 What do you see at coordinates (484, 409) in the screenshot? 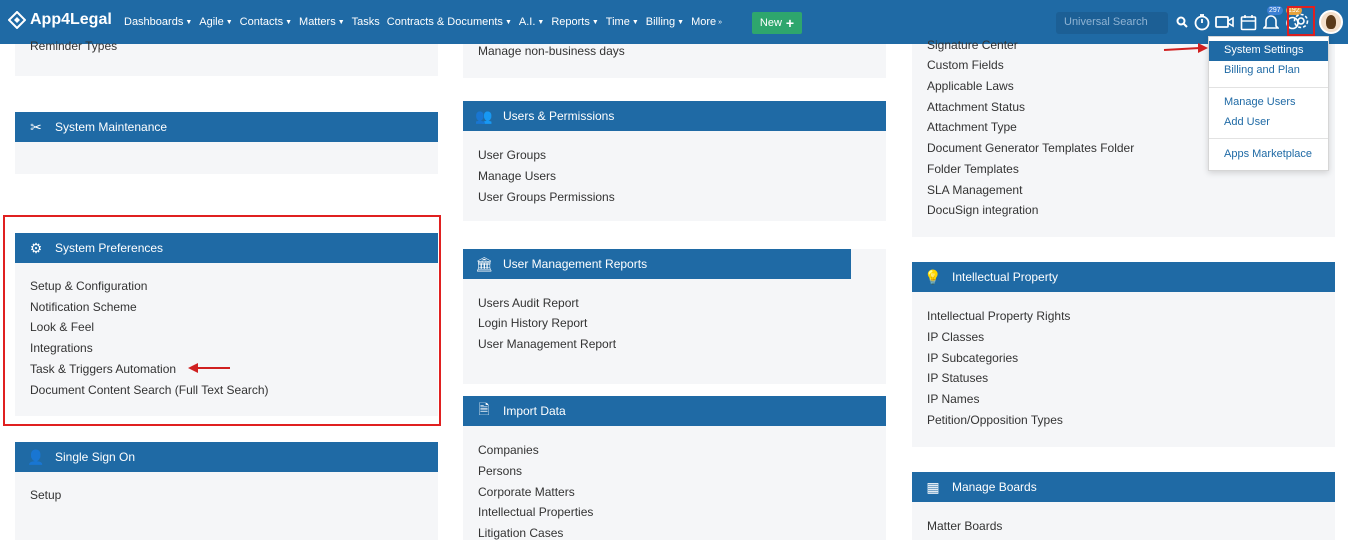
I see `import-file-icon: 🗎` at bounding box center [484, 409].